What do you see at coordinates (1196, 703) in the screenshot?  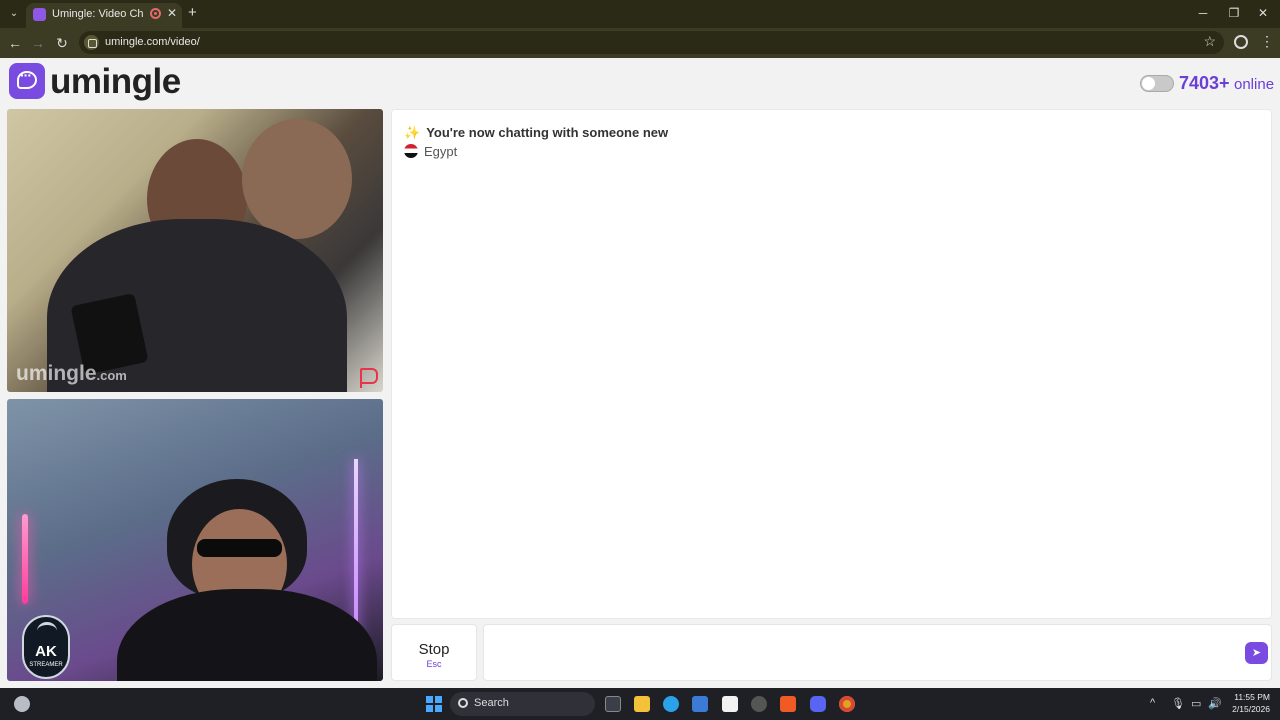 I see `network-icon: ▭` at bounding box center [1196, 703].